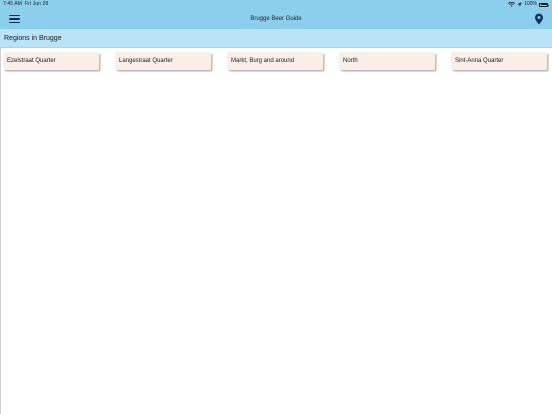 The height and width of the screenshot is (414, 552). I want to click on navigation-bar: Brugge Beer Guide, so click(276, 19).